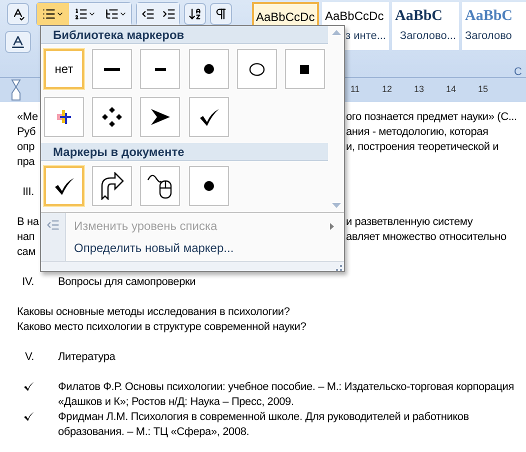 This screenshot has height=452, width=526. Describe the element at coordinates (26, 252) in the screenshot. I see `body-text: сам` at that location.